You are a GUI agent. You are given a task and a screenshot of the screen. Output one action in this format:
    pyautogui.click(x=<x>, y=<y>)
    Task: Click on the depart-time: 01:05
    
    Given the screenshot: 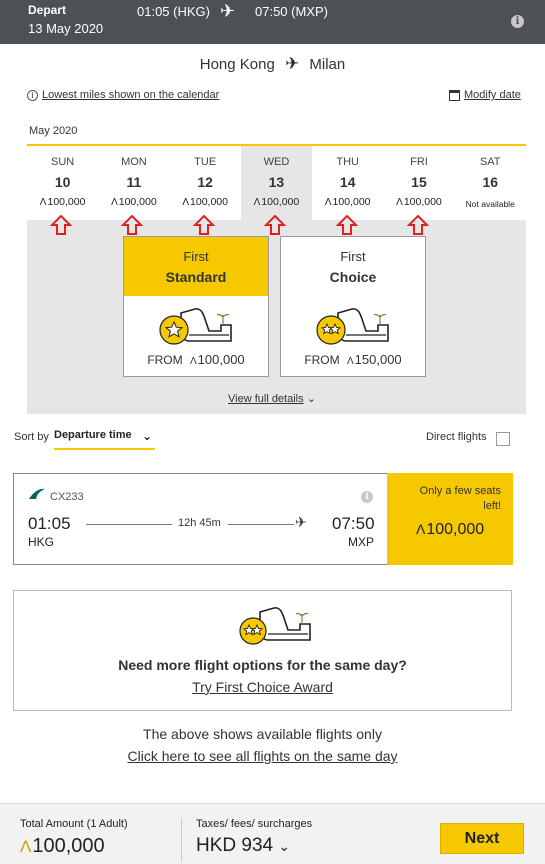 What is the action you would take?
    pyautogui.click(x=49, y=523)
    